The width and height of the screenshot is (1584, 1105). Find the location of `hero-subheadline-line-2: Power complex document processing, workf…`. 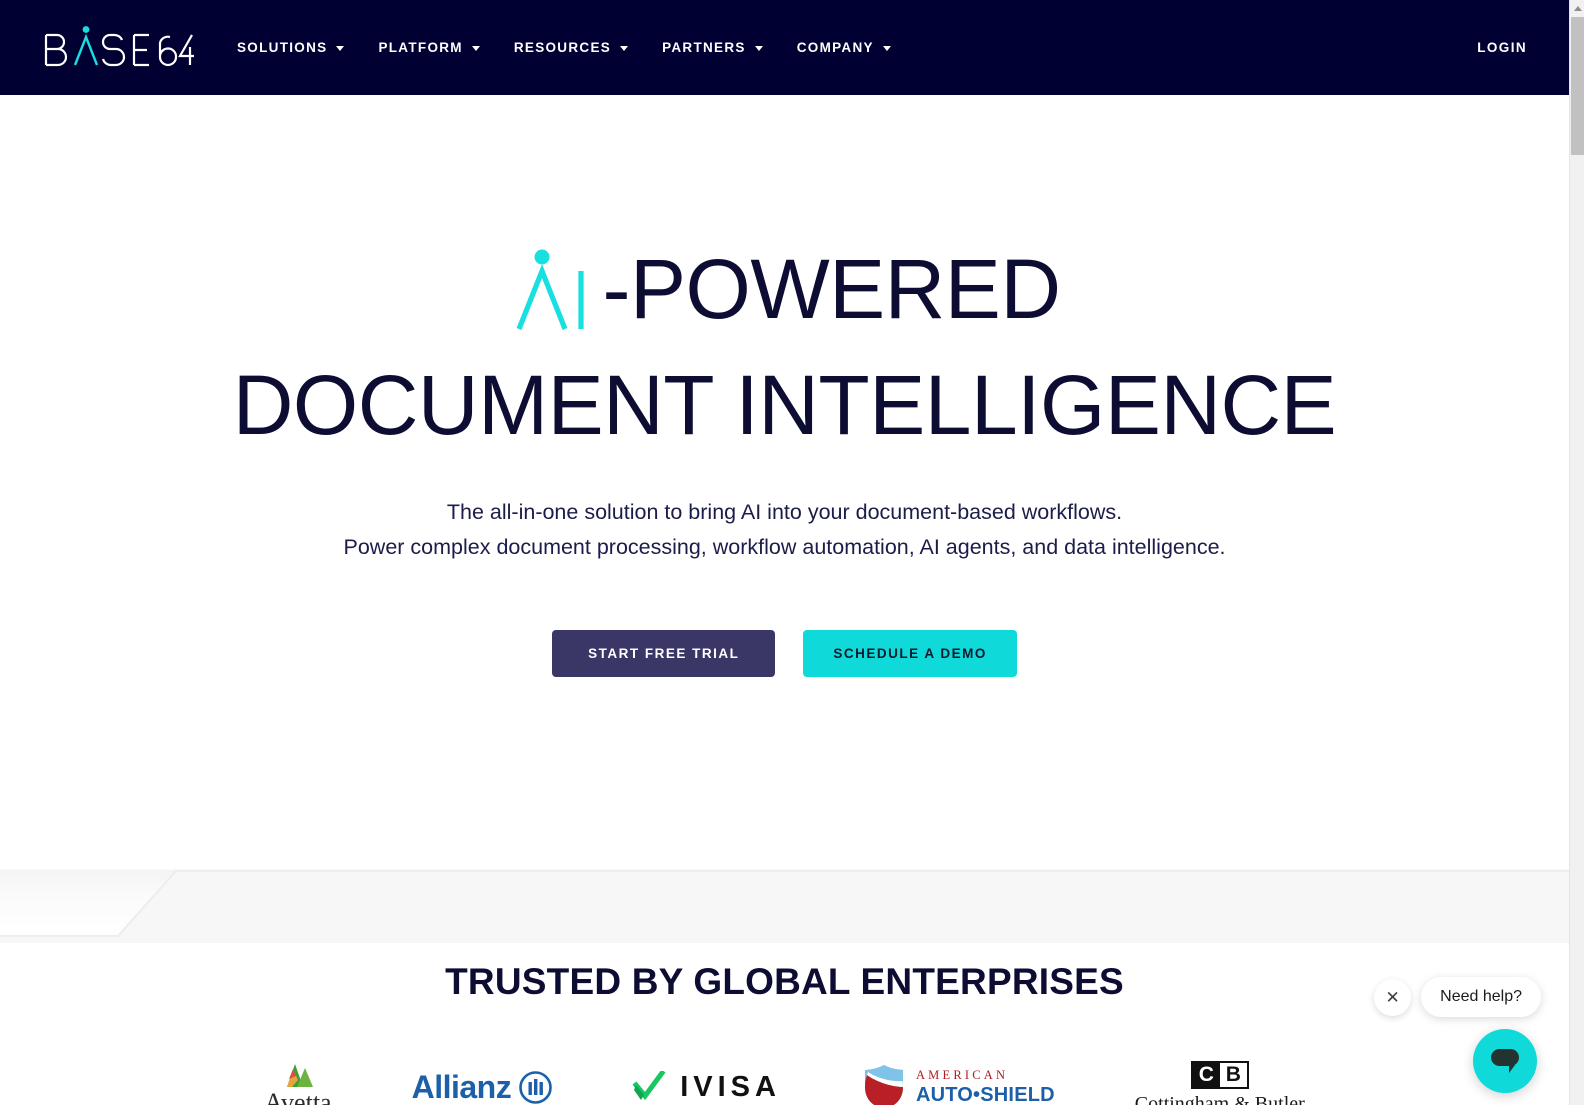

hero-subheadline-line-2: Power complex document processing, workf… is located at coordinates (784, 547).